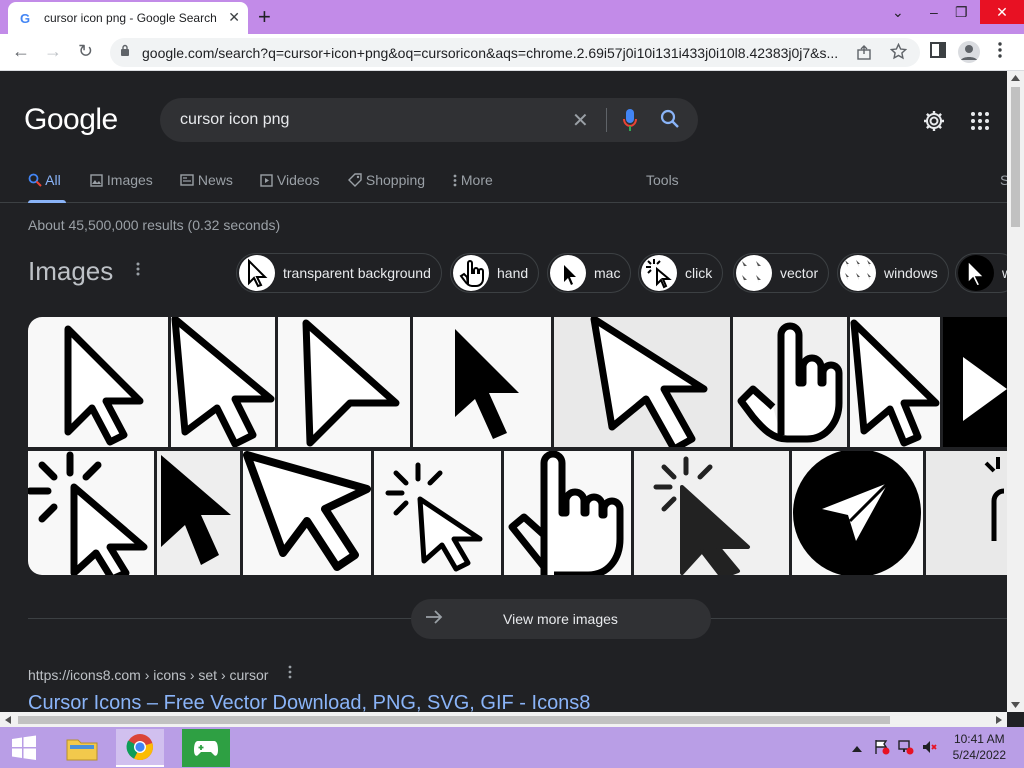 Image resolution: width=1024 pixels, height=768 pixels. Describe the element at coordinates (662, 180) in the screenshot. I see `tools-button: Tools` at that location.